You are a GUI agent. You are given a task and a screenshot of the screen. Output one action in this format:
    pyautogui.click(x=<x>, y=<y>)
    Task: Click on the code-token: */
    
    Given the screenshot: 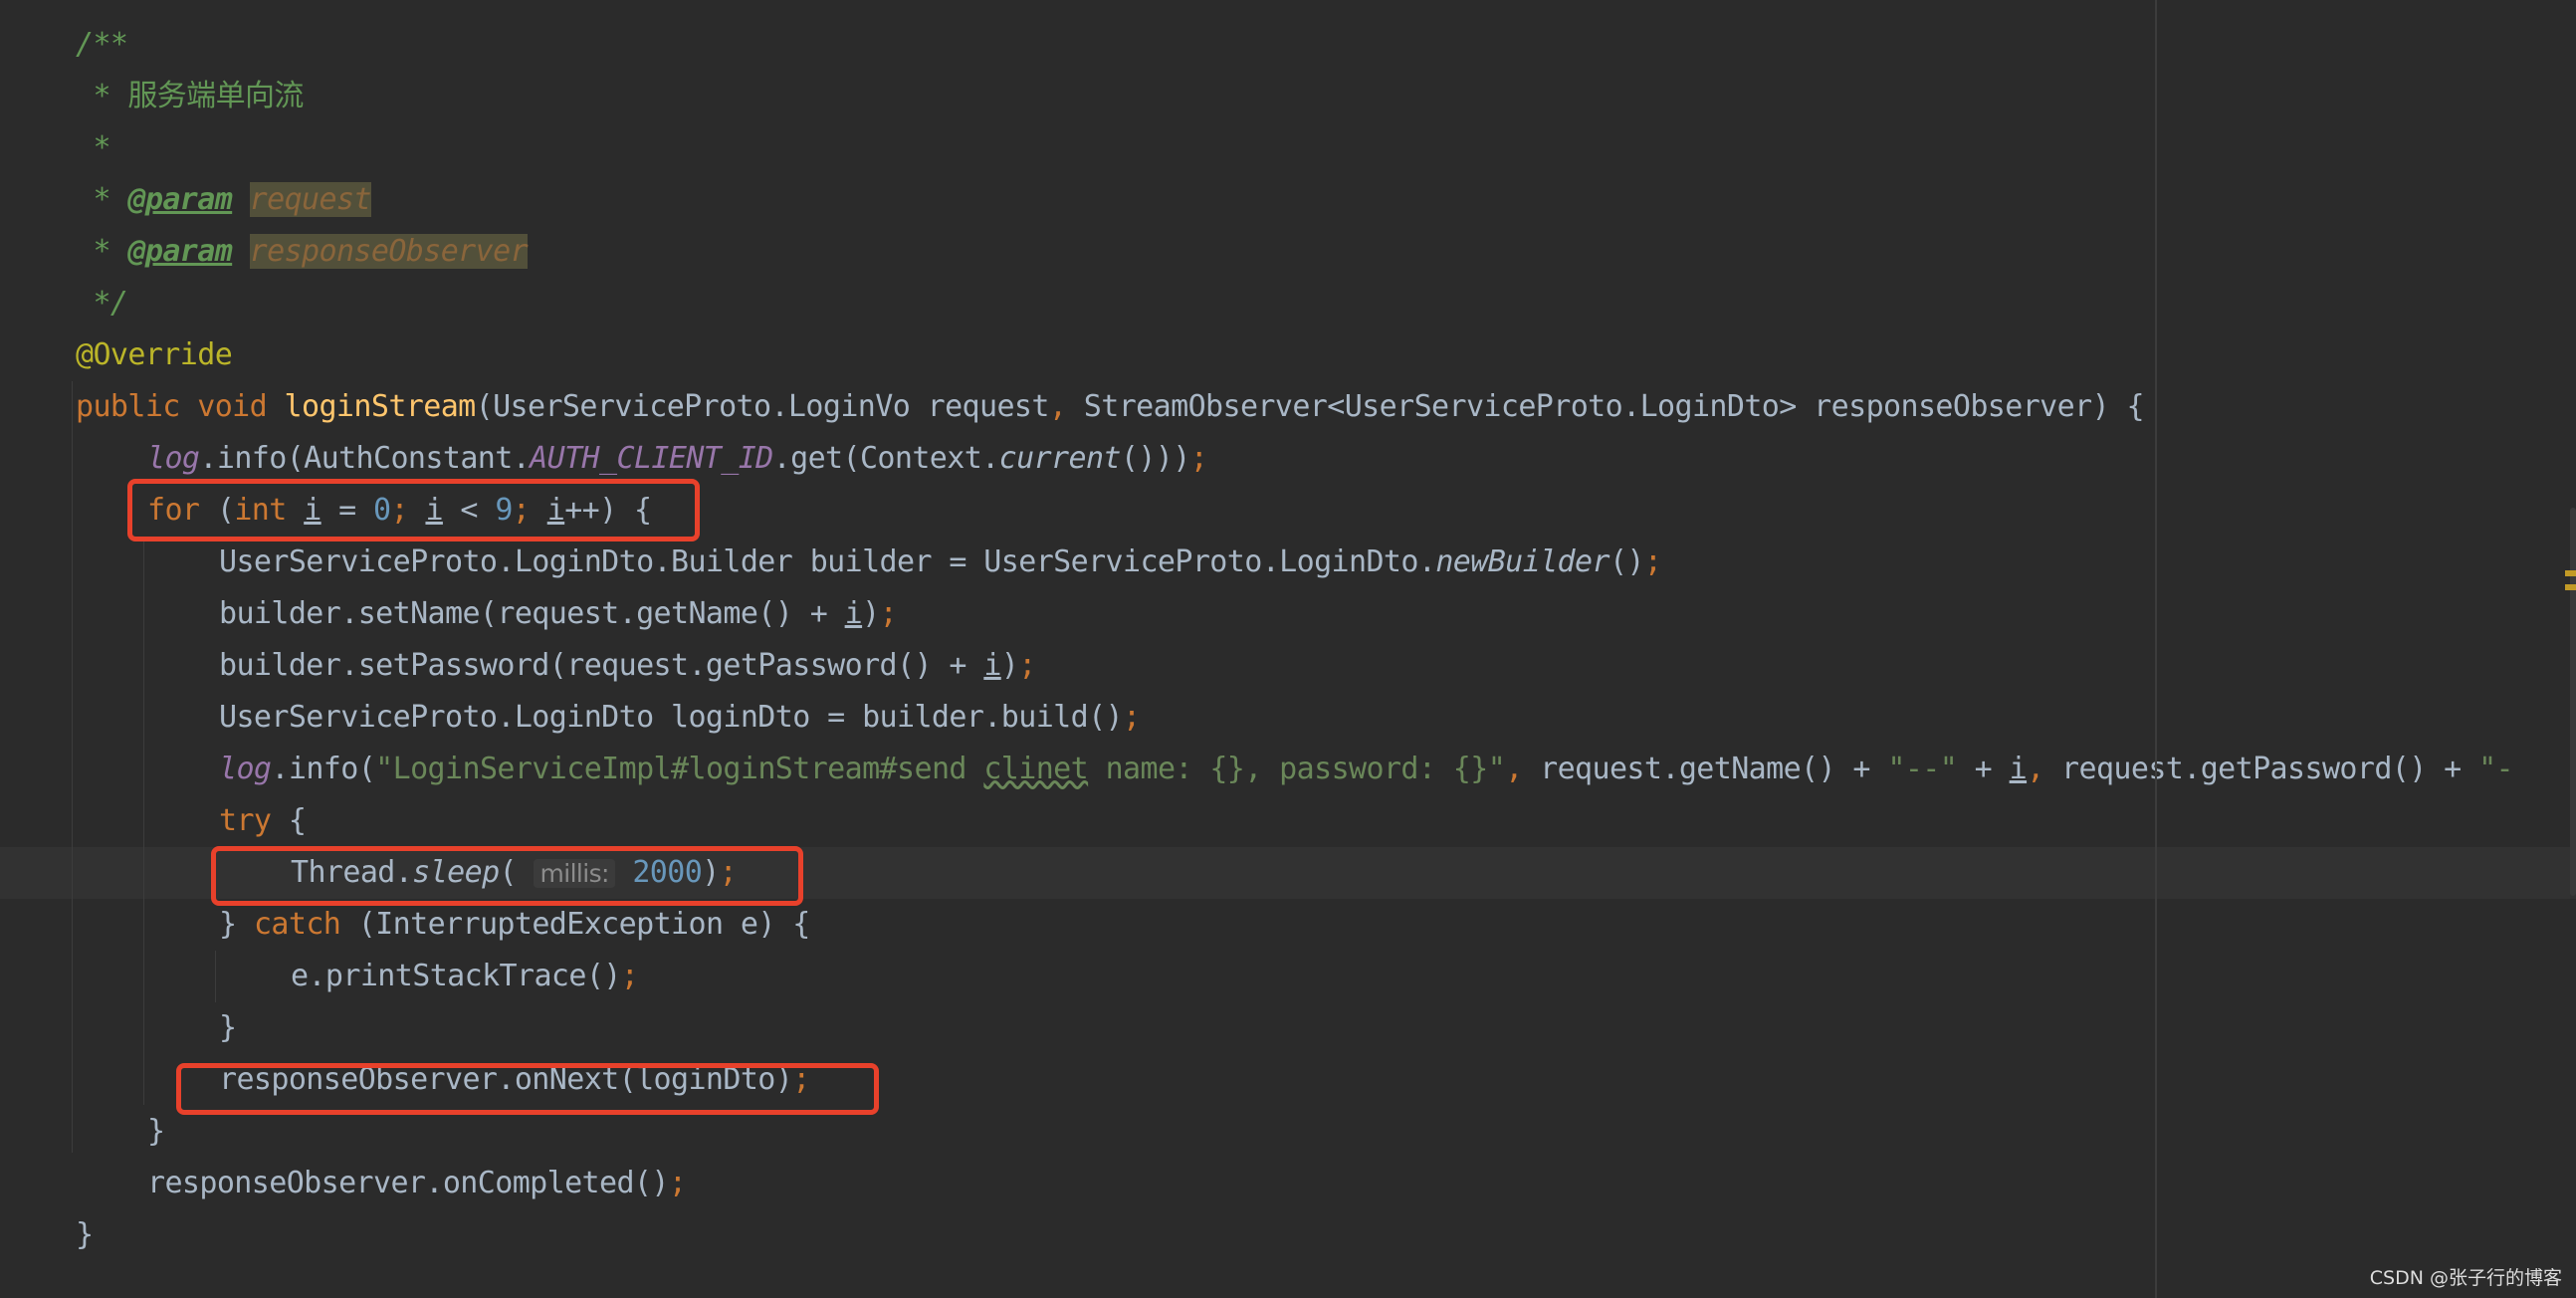 What is the action you would take?
    pyautogui.click(x=102, y=304)
    